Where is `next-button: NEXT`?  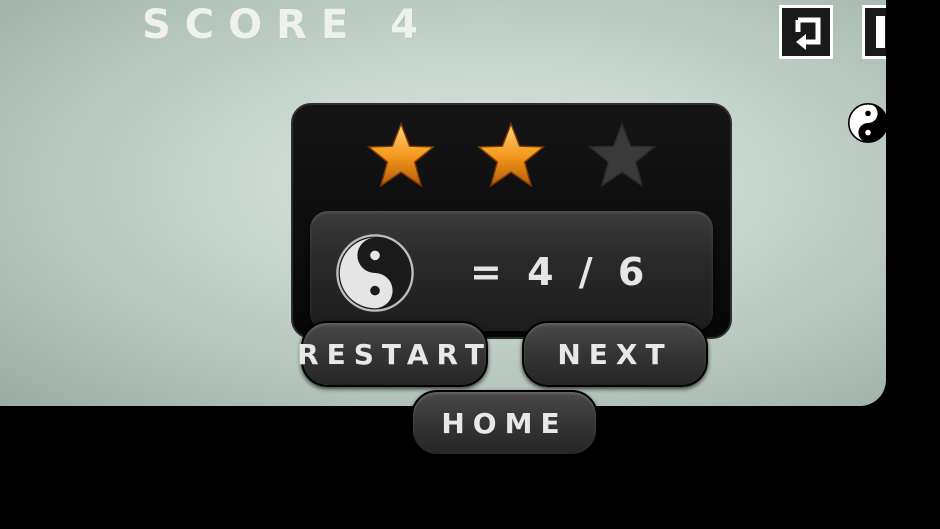
next-button: NEXT is located at coordinates (615, 354).